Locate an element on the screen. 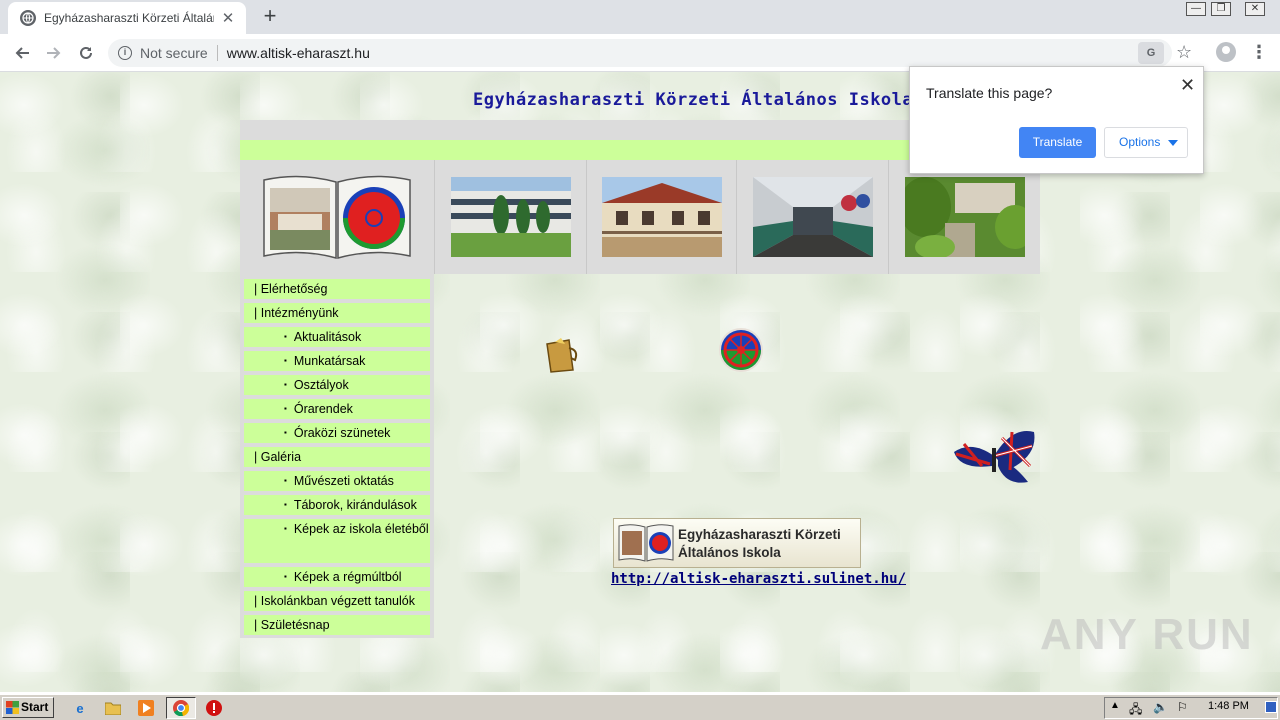 The height and width of the screenshot is (720, 1280). menu-item-elerhetoseg: | Elérhetőség is located at coordinates (337, 289).